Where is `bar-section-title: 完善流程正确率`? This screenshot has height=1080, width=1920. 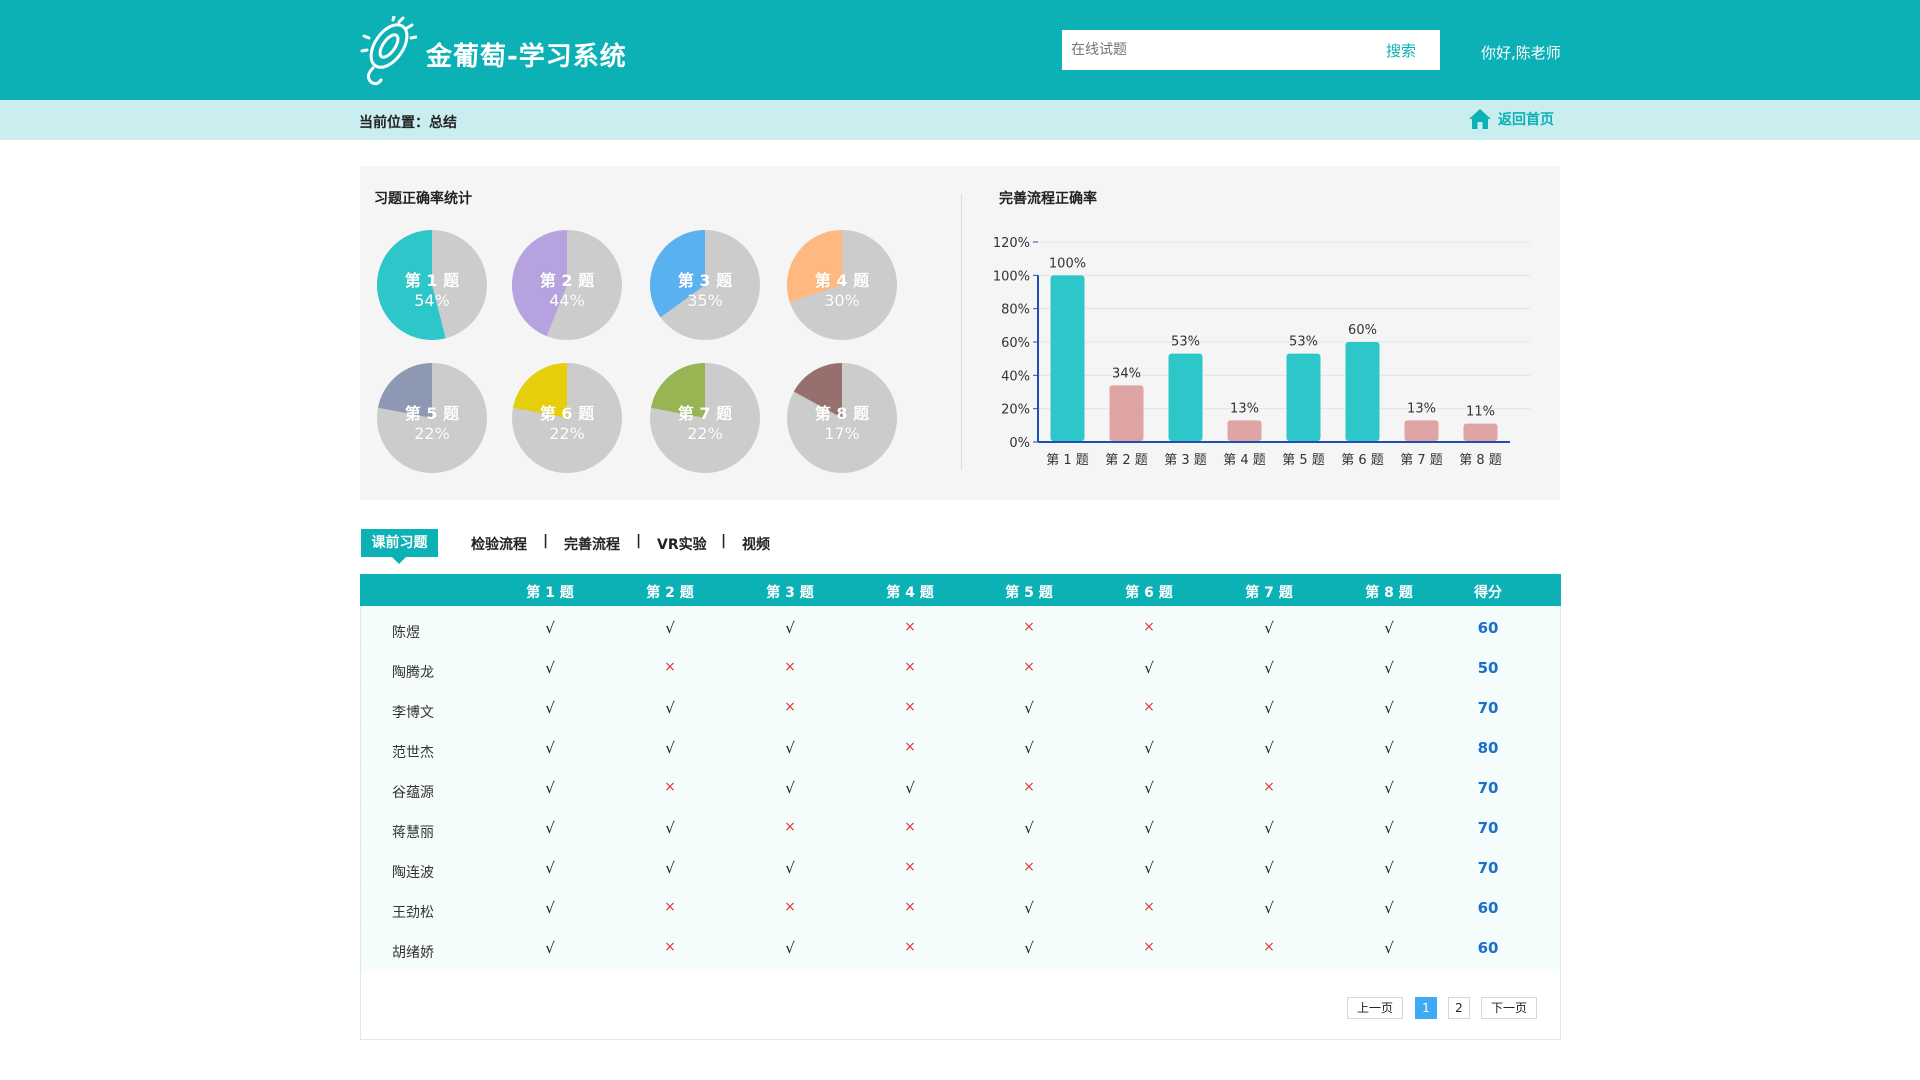
bar-section-title: 完善流程正确率 is located at coordinates (1048, 199).